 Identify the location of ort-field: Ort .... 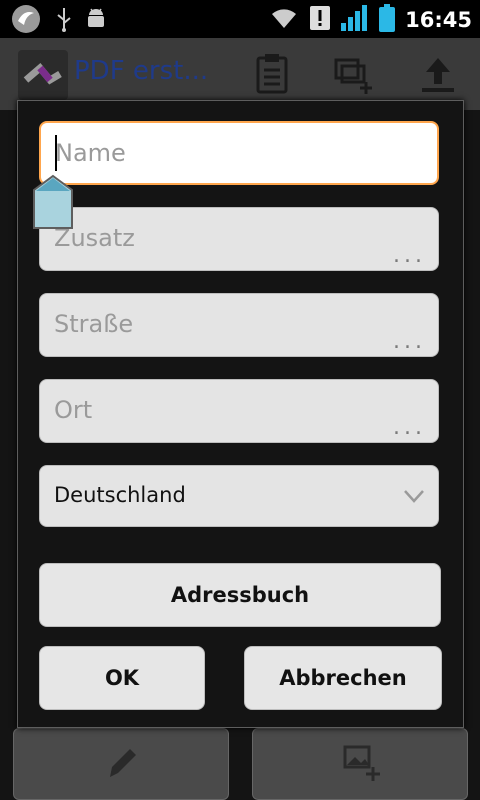
(239, 411).